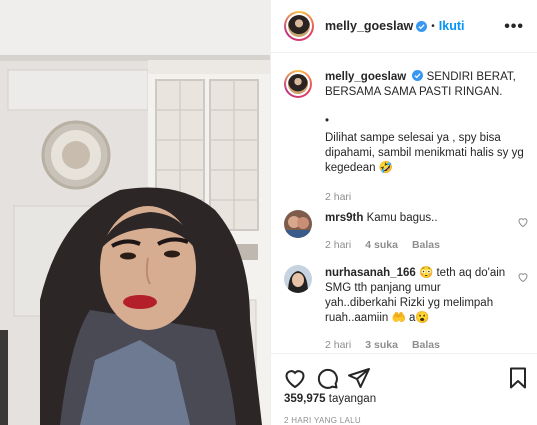 This screenshot has height=425, width=537. I want to click on post-header: melly_goeslaw • Ikuti •••, so click(404, 26).